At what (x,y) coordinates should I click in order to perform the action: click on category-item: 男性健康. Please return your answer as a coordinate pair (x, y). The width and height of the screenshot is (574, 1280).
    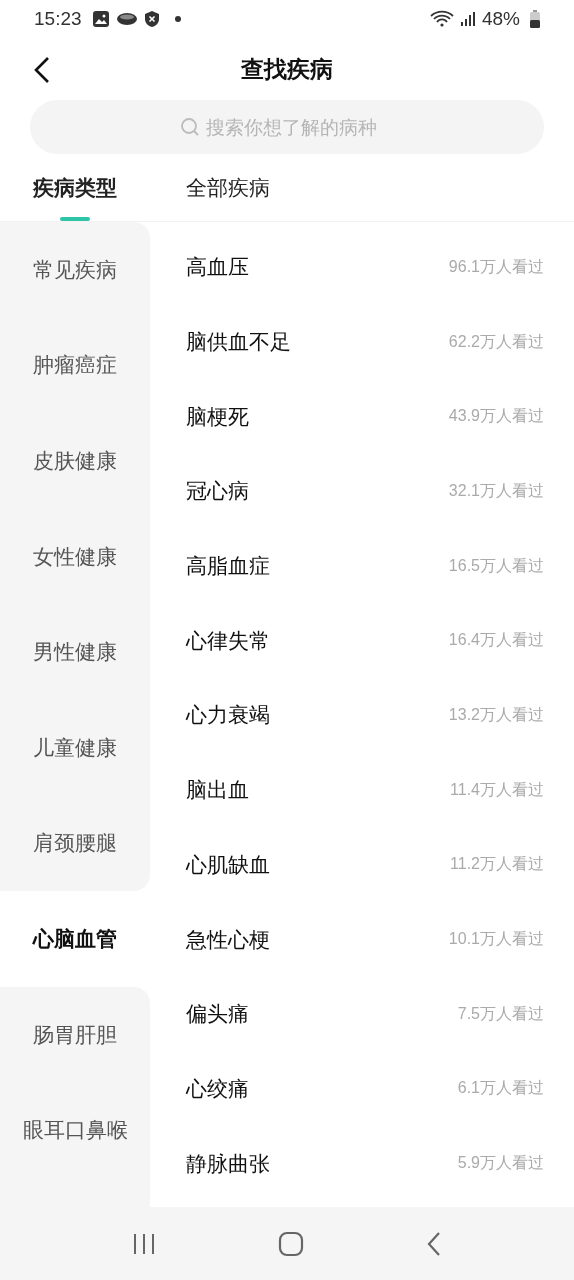
    Looking at the image, I should click on (75, 652).